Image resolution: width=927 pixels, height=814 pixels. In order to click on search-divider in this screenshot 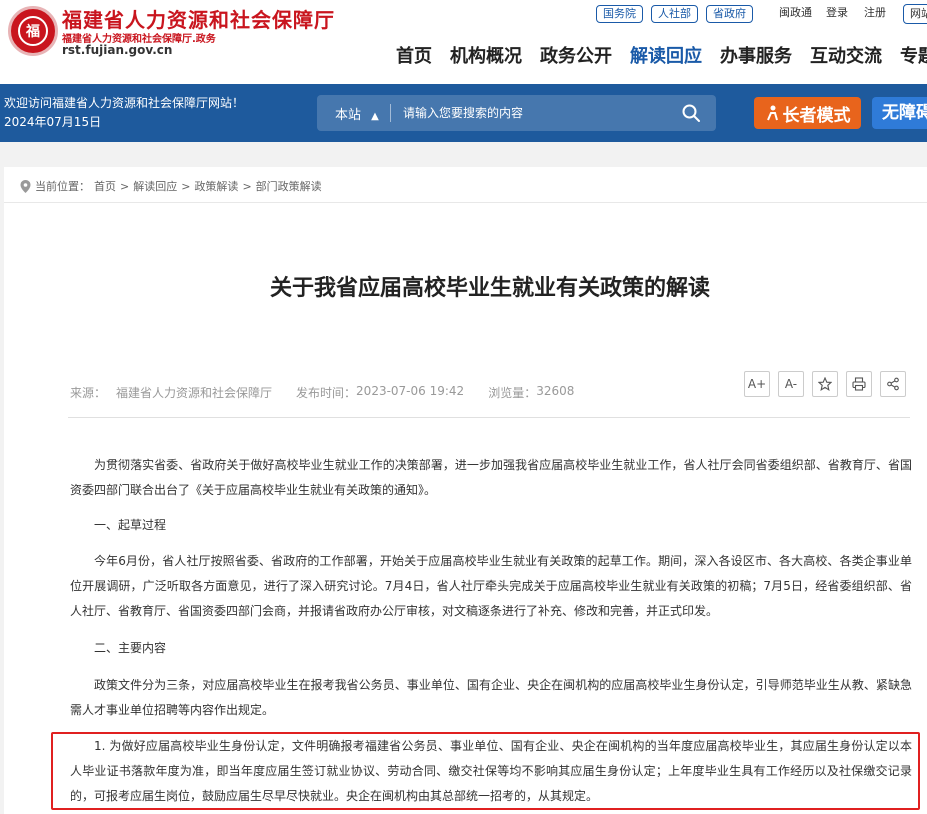, I will do `click(390, 113)`.